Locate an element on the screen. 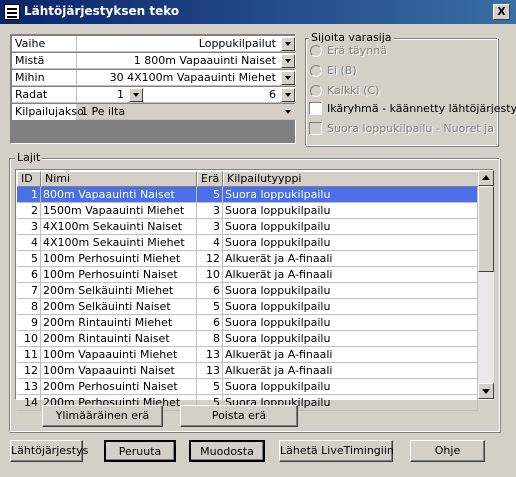  prop-value-mista: 1 800m Vapaauinti Naiset is located at coordinates (204, 60).